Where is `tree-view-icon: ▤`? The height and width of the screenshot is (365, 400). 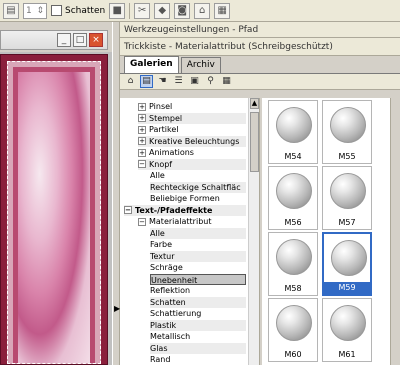
tree-view-icon: ▤ is located at coordinates (146, 81).